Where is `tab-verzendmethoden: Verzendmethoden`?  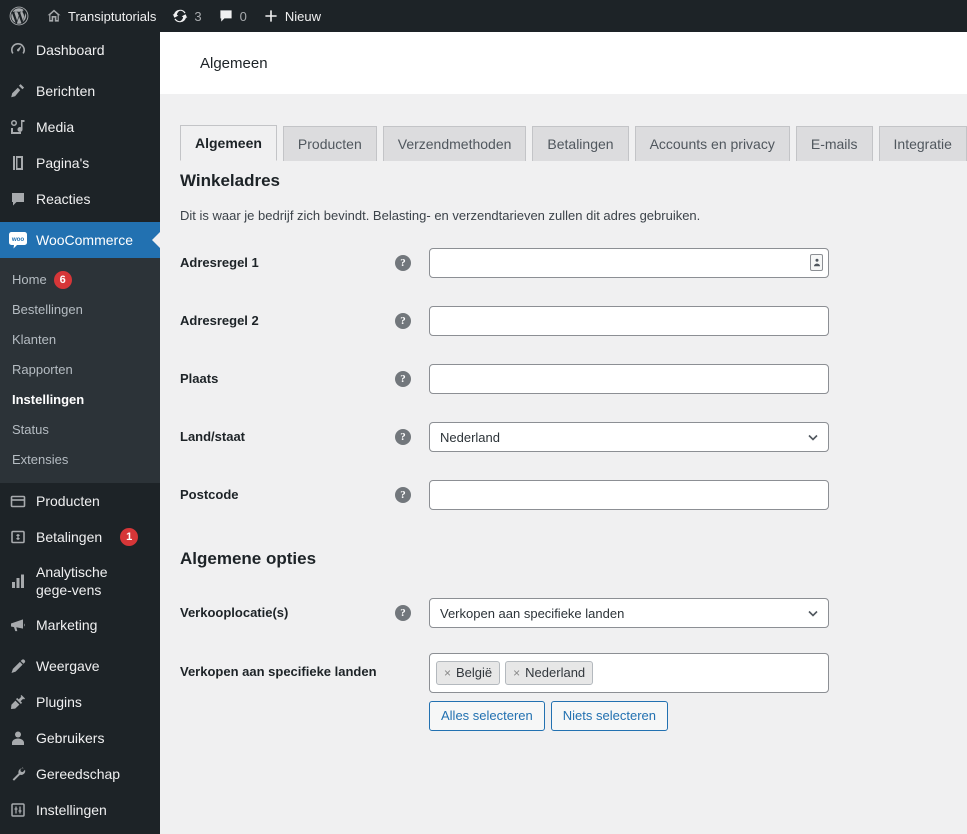
tab-verzendmethoden: Verzendmethoden is located at coordinates (454, 143).